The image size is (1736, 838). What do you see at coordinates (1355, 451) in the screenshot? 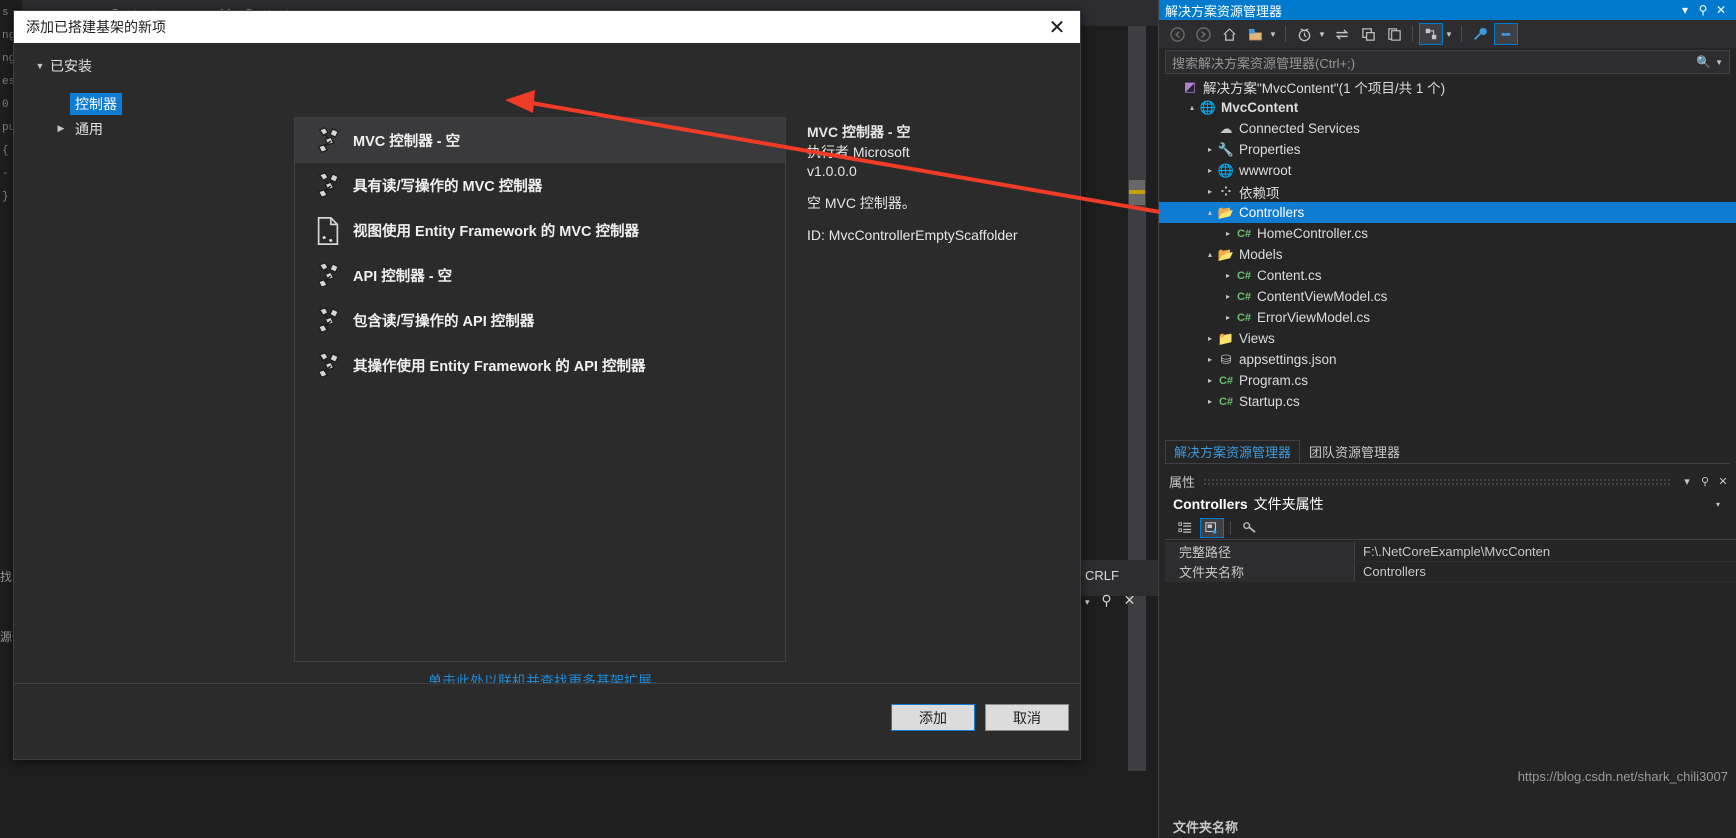
I see `tab-1: 团队资源管理器` at bounding box center [1355, 451].